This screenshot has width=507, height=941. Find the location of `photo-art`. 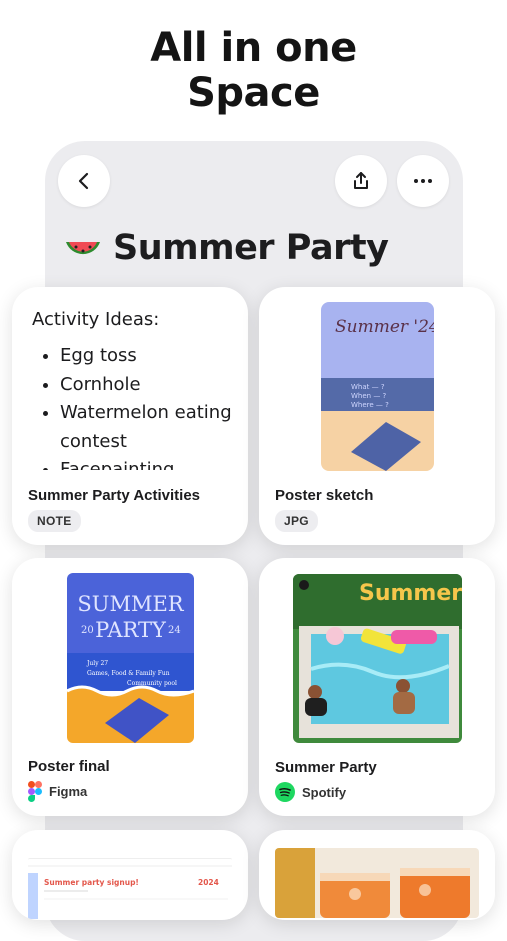

photo-art is located at coordinates (377, 883).